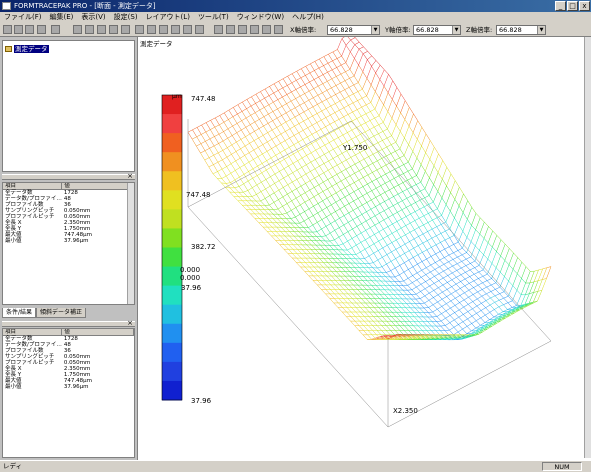 The width and height of the screenshot is (591, 472). I want to click on minimize-button: _, so click(560, 6).